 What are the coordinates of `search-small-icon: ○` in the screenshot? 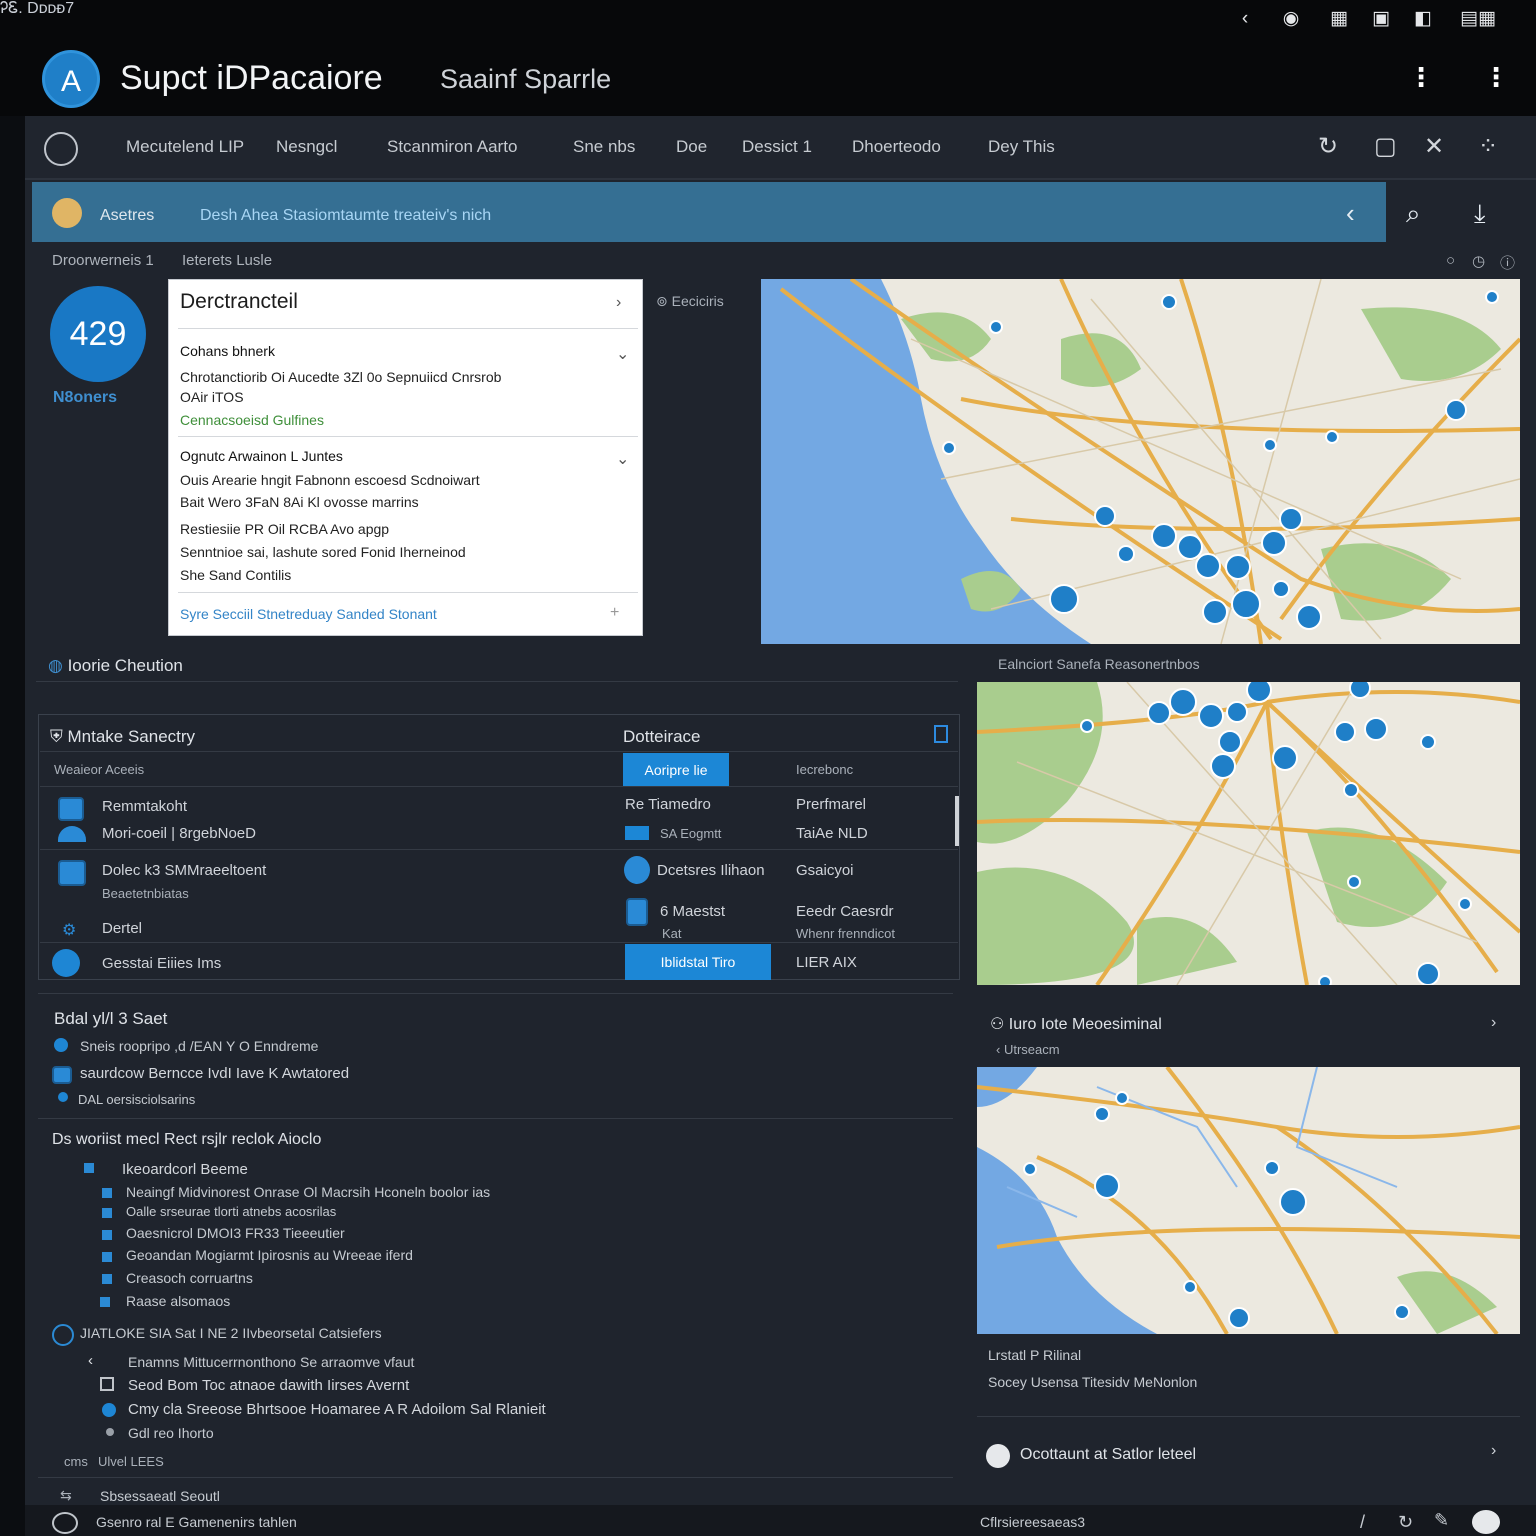 It's located at (1450, 260).